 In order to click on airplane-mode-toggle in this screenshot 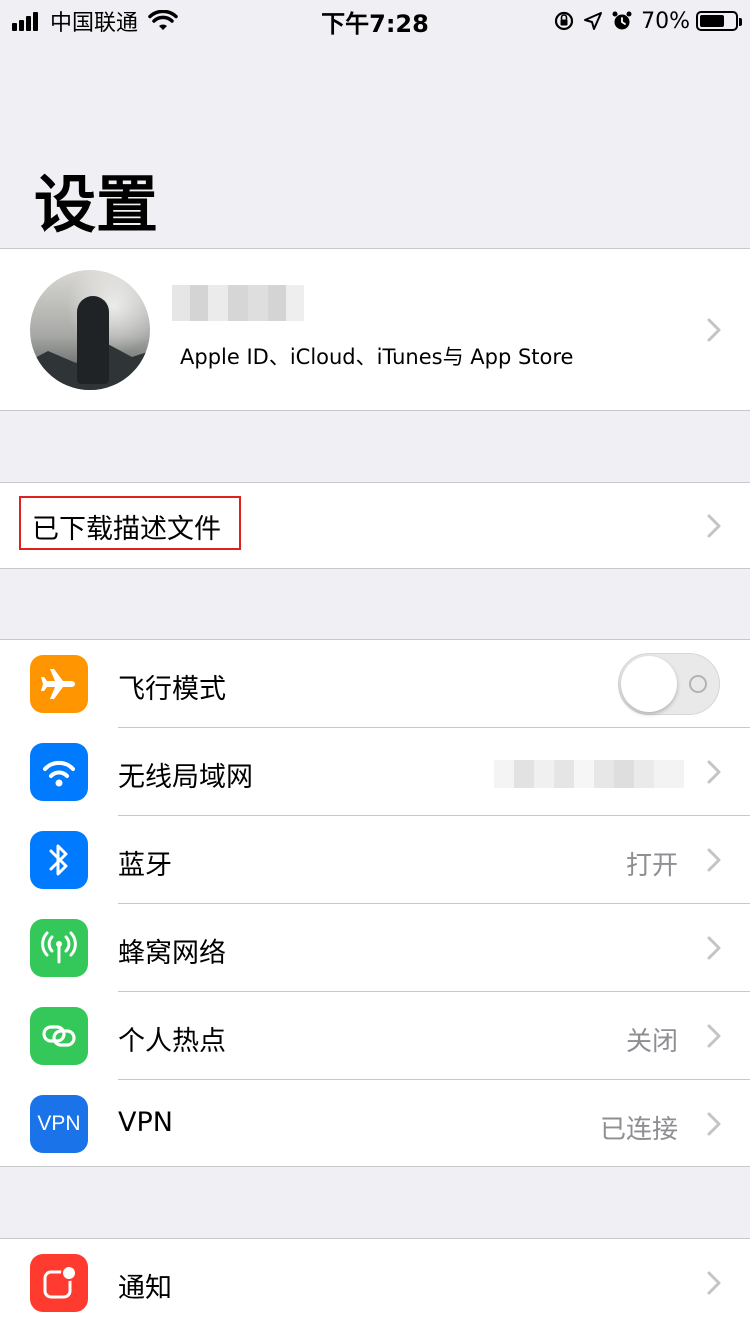, I will do `click(669, 684)`.